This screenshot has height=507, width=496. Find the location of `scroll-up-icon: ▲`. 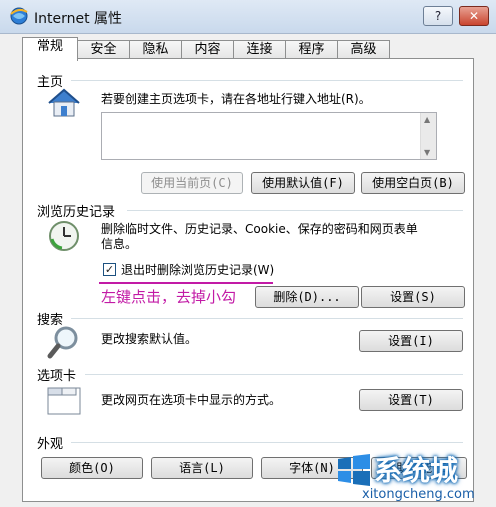

scroll-up-icon: ▲ is located at coordinates (427, 119).